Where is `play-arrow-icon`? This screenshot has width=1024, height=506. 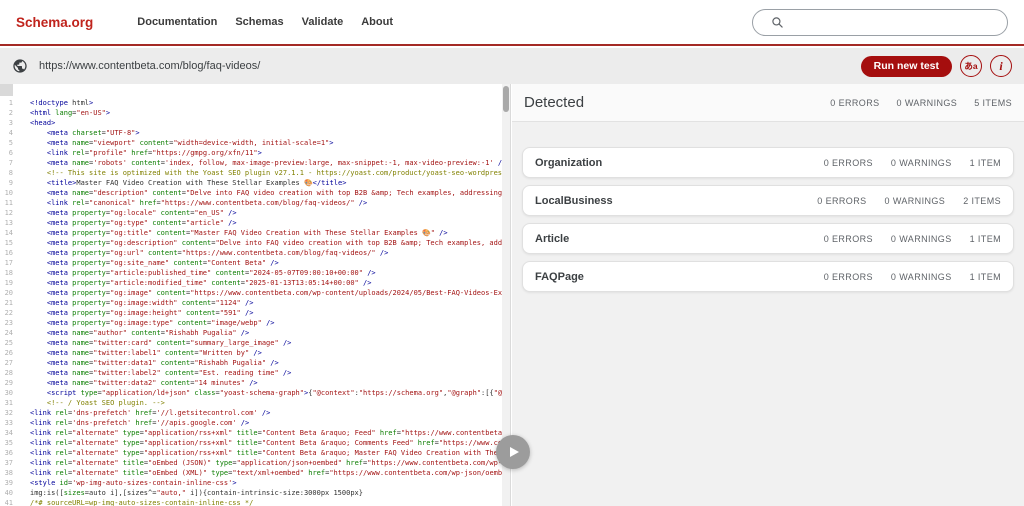
play-arrow-icon is located at coordinates (514, 452).